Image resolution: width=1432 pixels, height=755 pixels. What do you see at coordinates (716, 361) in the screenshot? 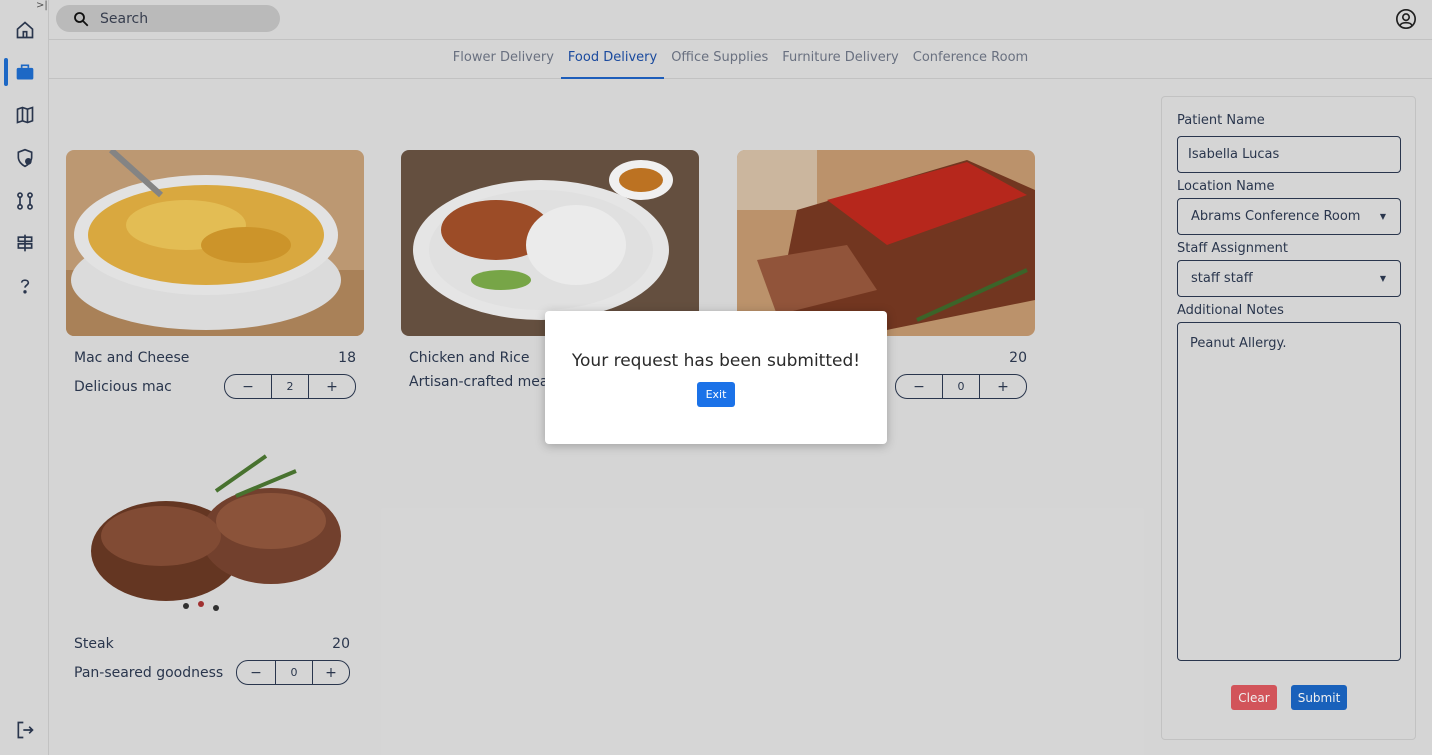
I see `dialog-message: Your request has been submitted!` at bounding box center [716, 361].